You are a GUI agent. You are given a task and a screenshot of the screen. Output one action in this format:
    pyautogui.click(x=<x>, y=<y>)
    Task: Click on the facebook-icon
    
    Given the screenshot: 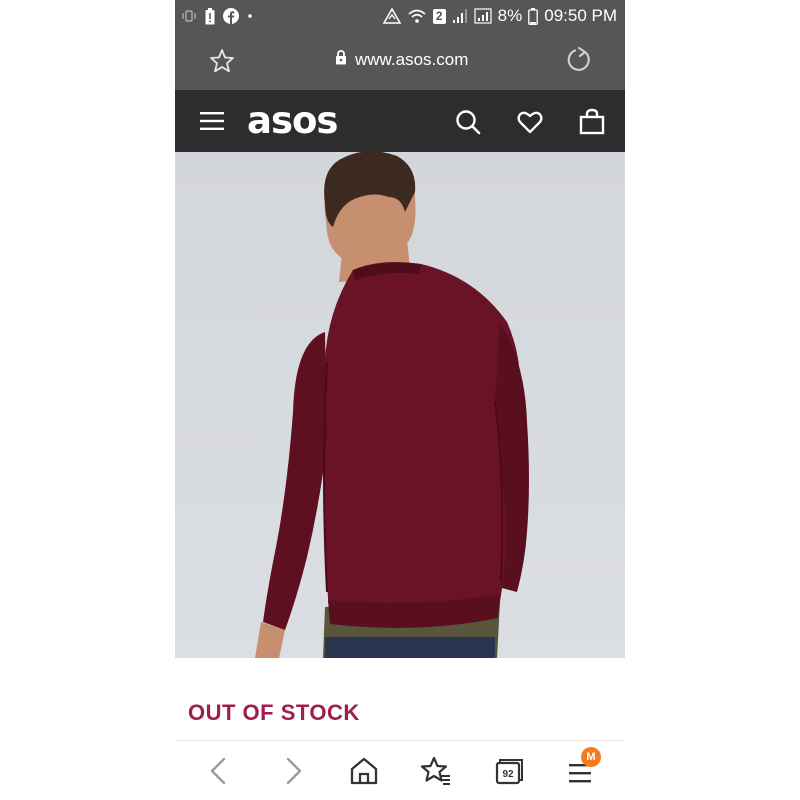 What is the action you would take?
    pyautogui.click(x=231, y=16)
    